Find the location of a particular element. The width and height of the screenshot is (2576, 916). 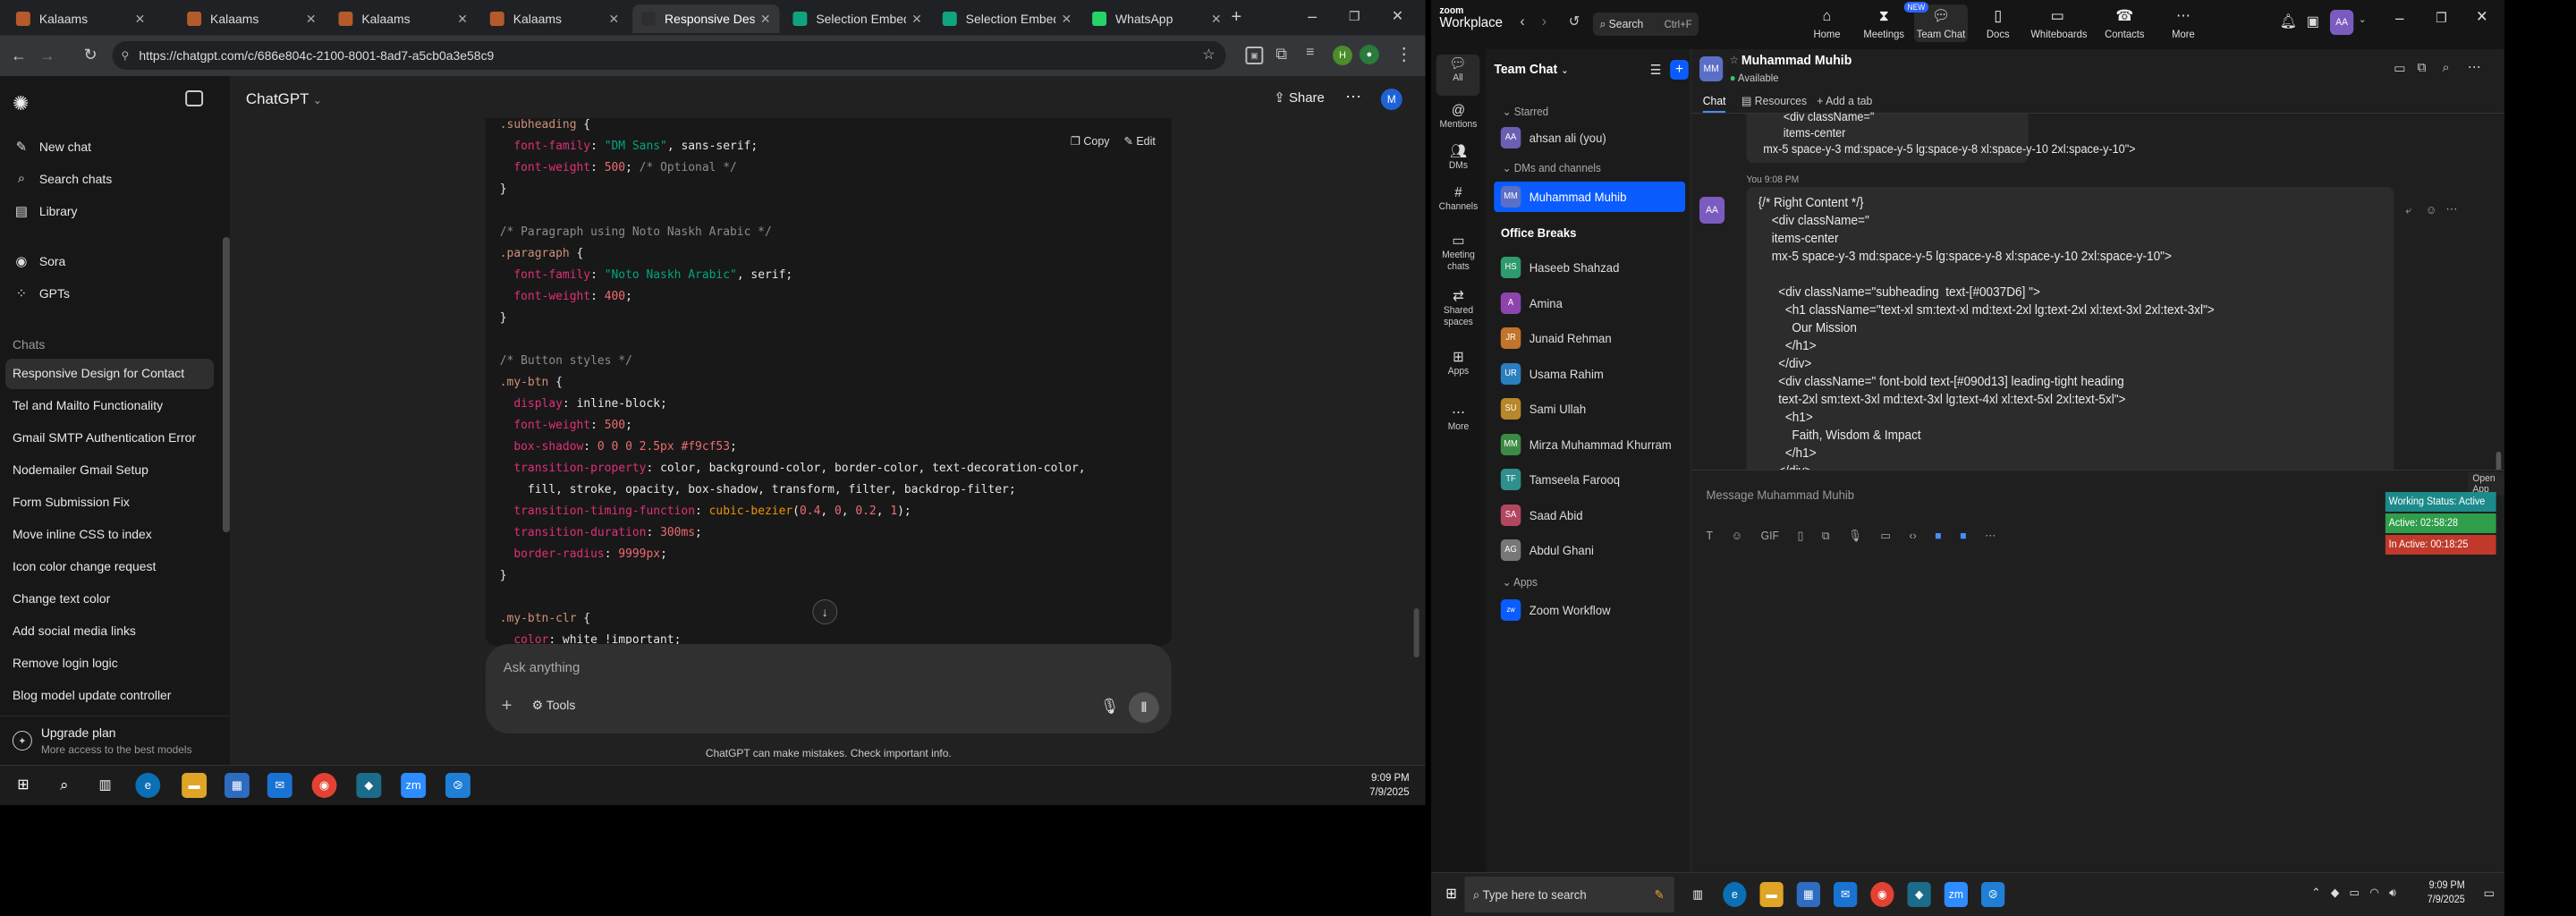

reply-icon: ⤶ is located at coordinates (2408, 210).